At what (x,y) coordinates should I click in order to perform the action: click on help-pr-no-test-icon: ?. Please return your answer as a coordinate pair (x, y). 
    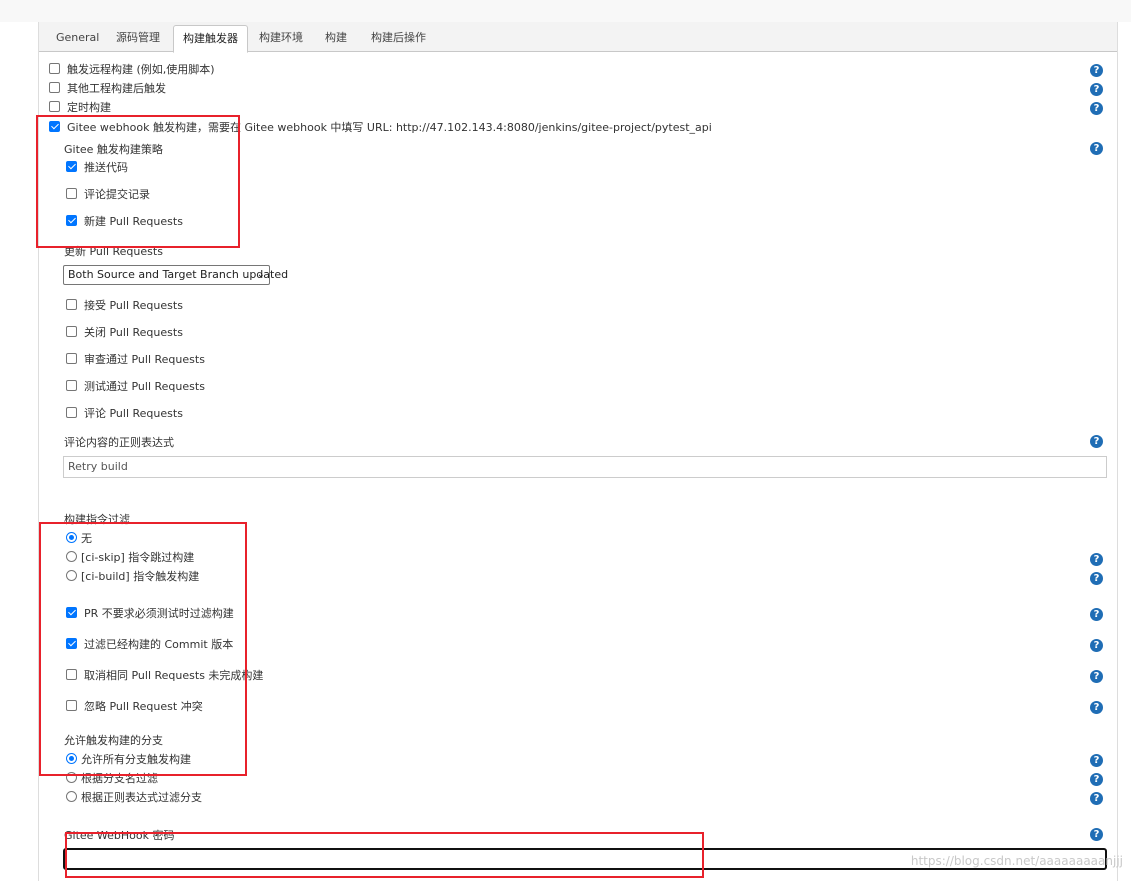
    Looking at the image, I should click on (1096, 614).